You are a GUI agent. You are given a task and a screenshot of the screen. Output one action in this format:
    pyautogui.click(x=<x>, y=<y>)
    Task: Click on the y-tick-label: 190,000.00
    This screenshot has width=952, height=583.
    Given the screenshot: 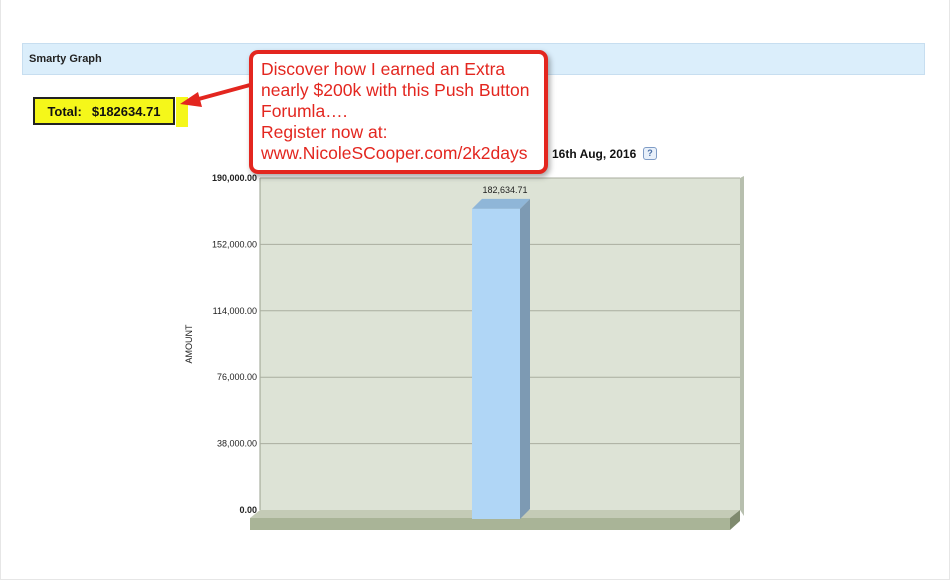 What is the action you would take?
    pyautogui.click(x=234, y=178)
    